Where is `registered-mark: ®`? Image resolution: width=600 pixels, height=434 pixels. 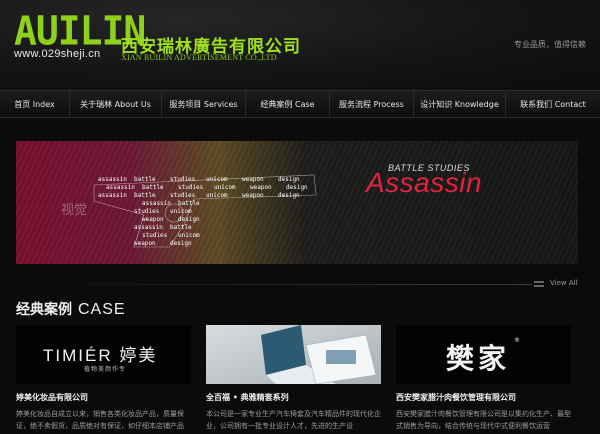 registered-mark: ® is located at coordinates (517, 340).